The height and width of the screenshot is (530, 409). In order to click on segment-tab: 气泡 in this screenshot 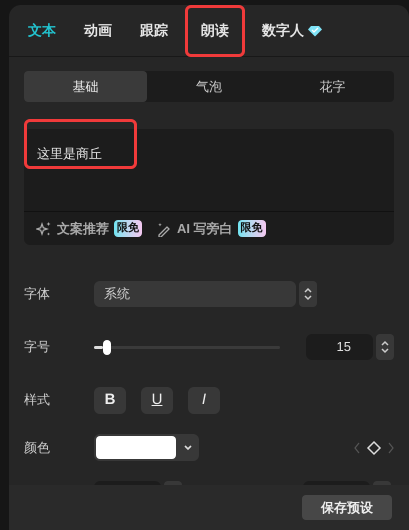, I will do `click(209, 86)`.